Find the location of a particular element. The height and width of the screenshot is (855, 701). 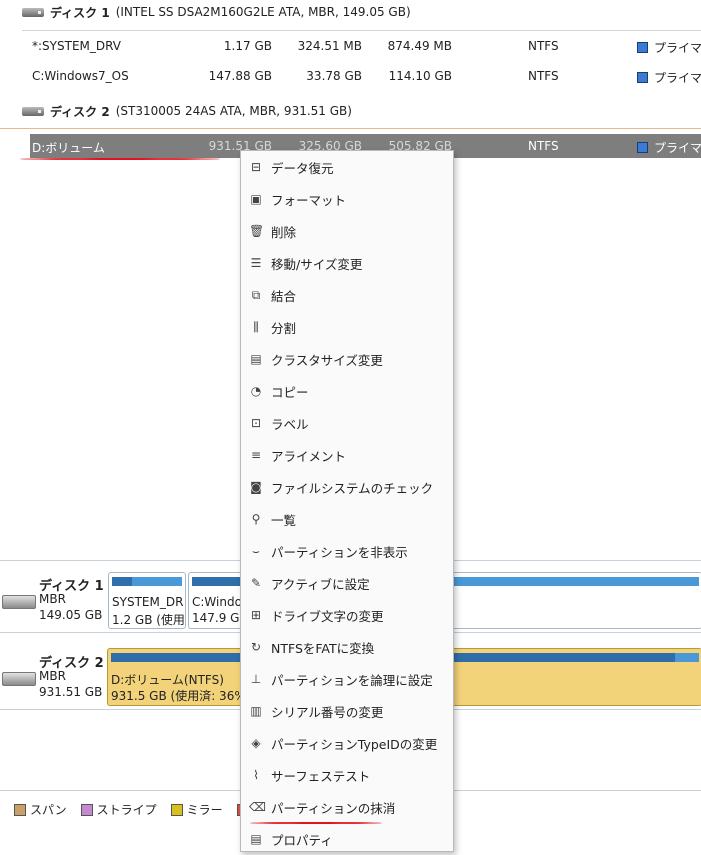

split-icon: ⫼ is located at coordinates (256, 327).